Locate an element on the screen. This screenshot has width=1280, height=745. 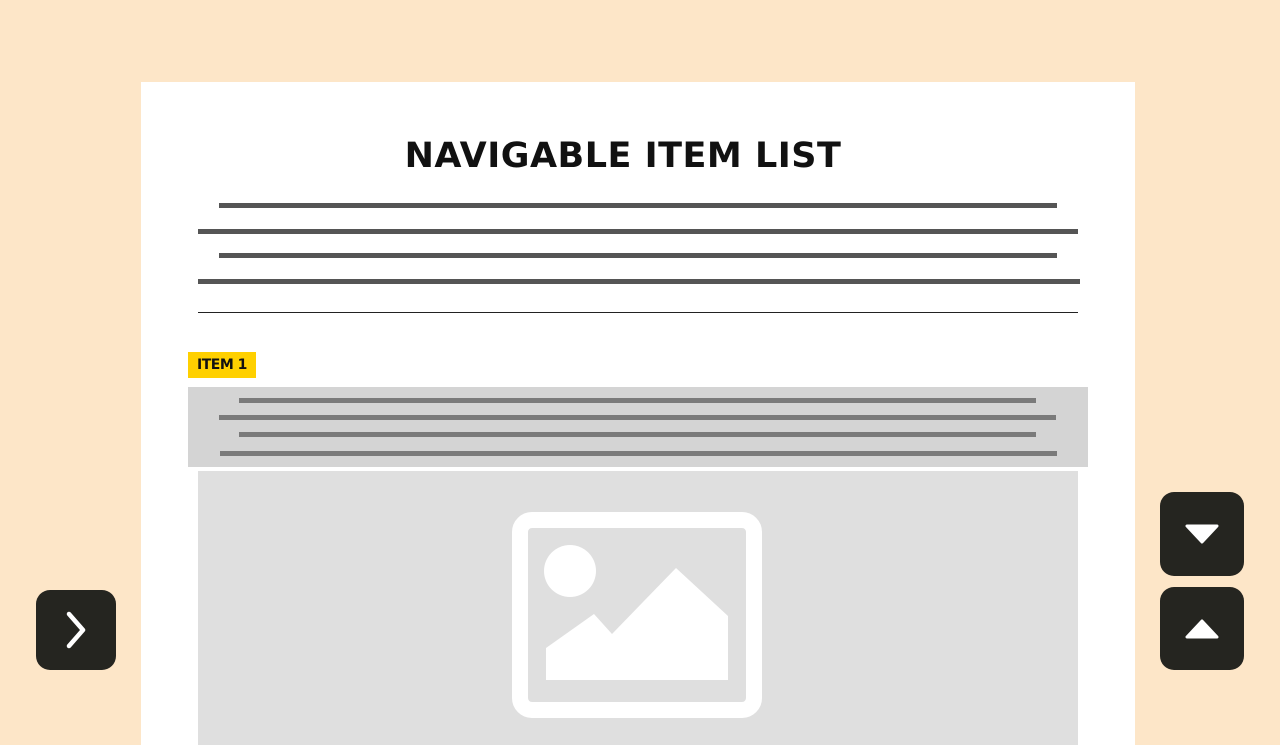
caret-up-icon is located at coordinates (1202, 628).